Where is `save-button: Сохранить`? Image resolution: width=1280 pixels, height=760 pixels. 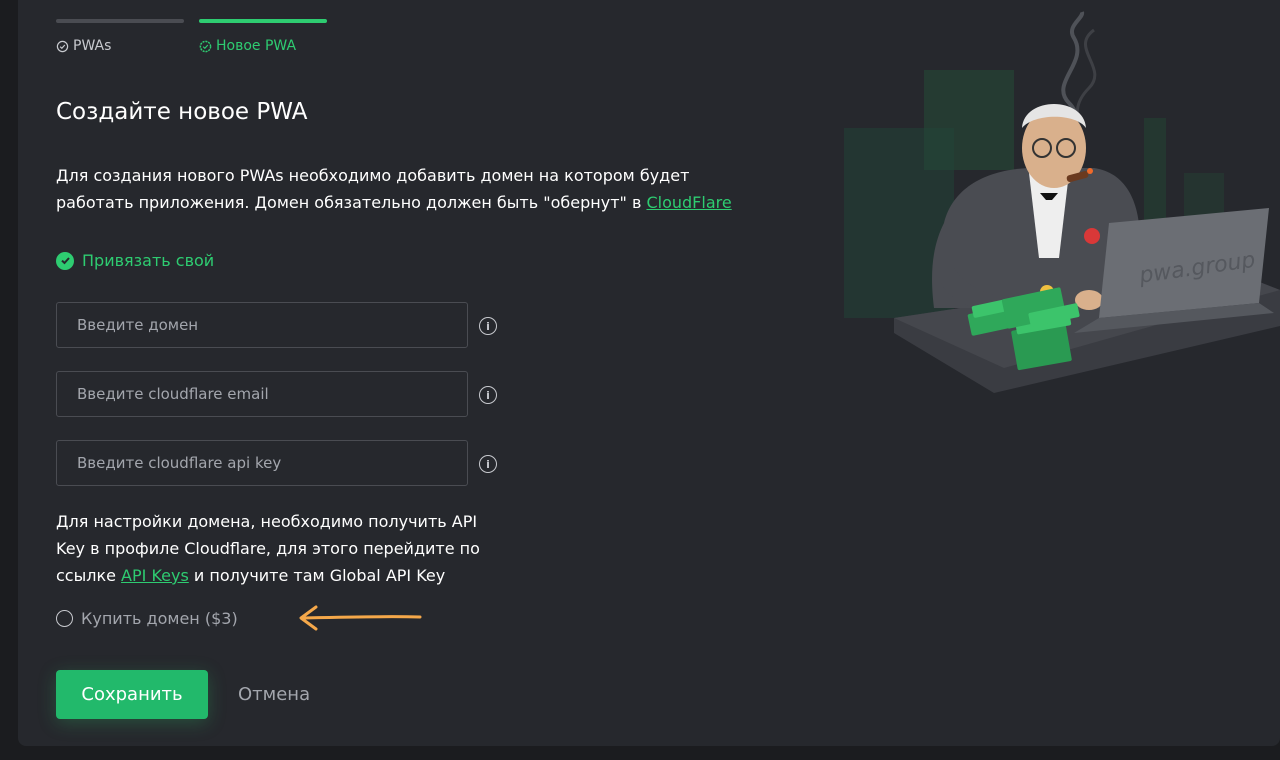
save-button: Сохранить is located at coordinates (132, 694).